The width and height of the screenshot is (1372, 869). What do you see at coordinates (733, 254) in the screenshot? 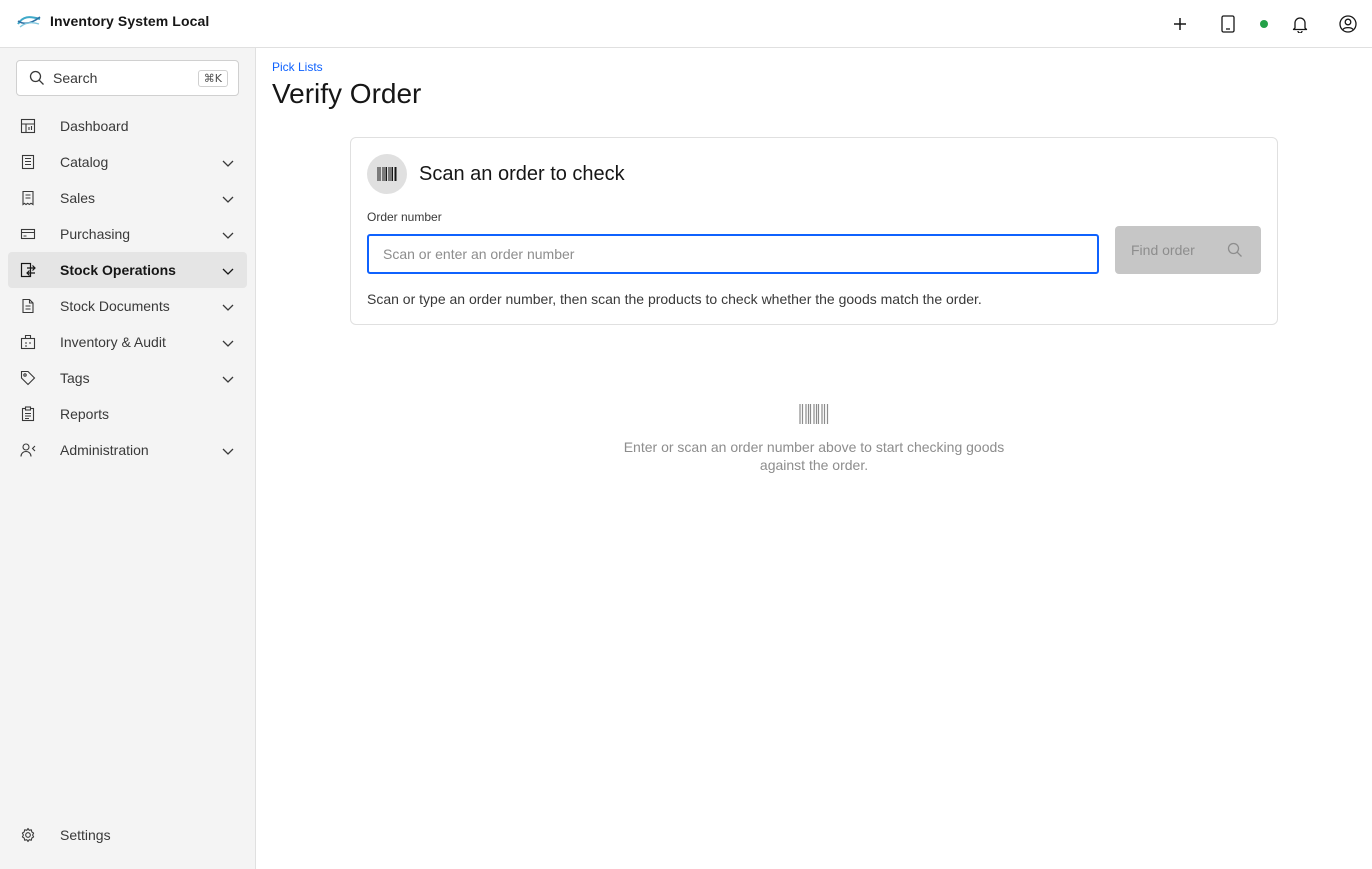
I see `order-number-input` at bounding box center [733, 254].